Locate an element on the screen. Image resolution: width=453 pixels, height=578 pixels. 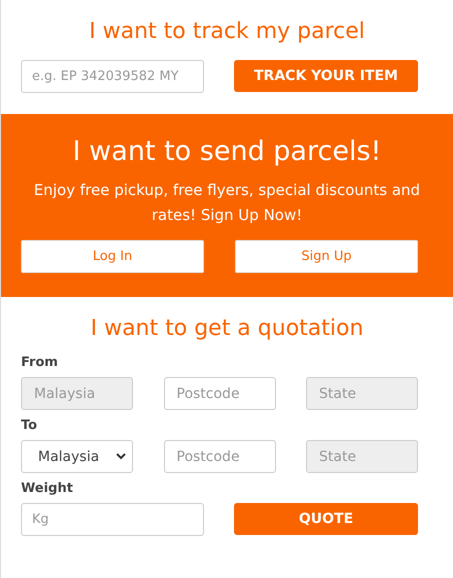
send-title: I want to send parcels! is located at coordinates (227, 152).